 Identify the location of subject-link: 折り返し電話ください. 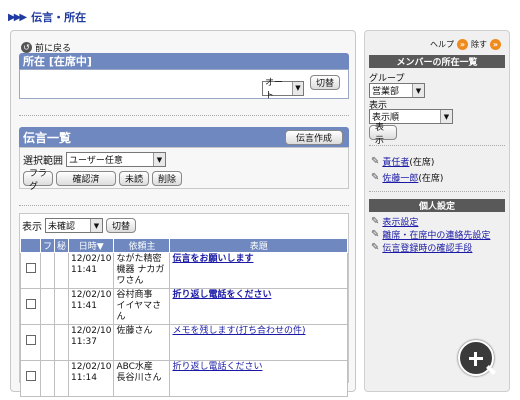
(217, 367).